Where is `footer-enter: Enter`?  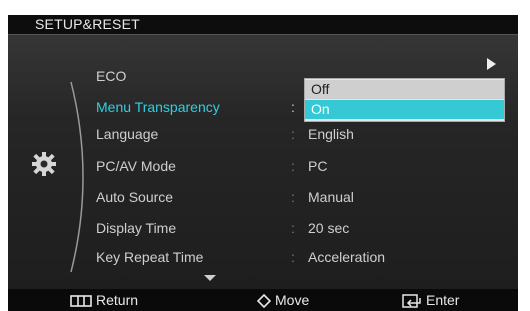 footer-enter: Enter is located at coordinates (431, 300).